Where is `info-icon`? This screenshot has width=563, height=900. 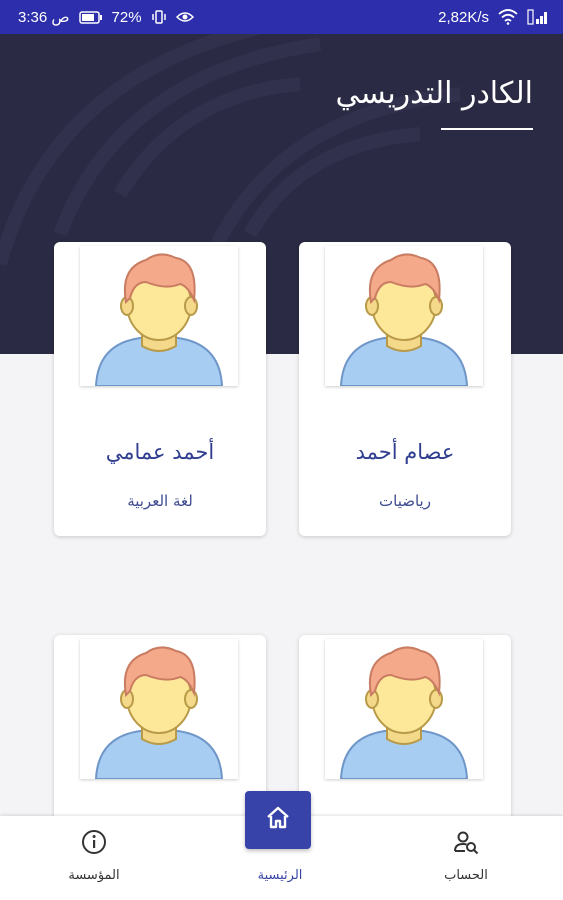
info-icon is located at coordinates (94, 842).